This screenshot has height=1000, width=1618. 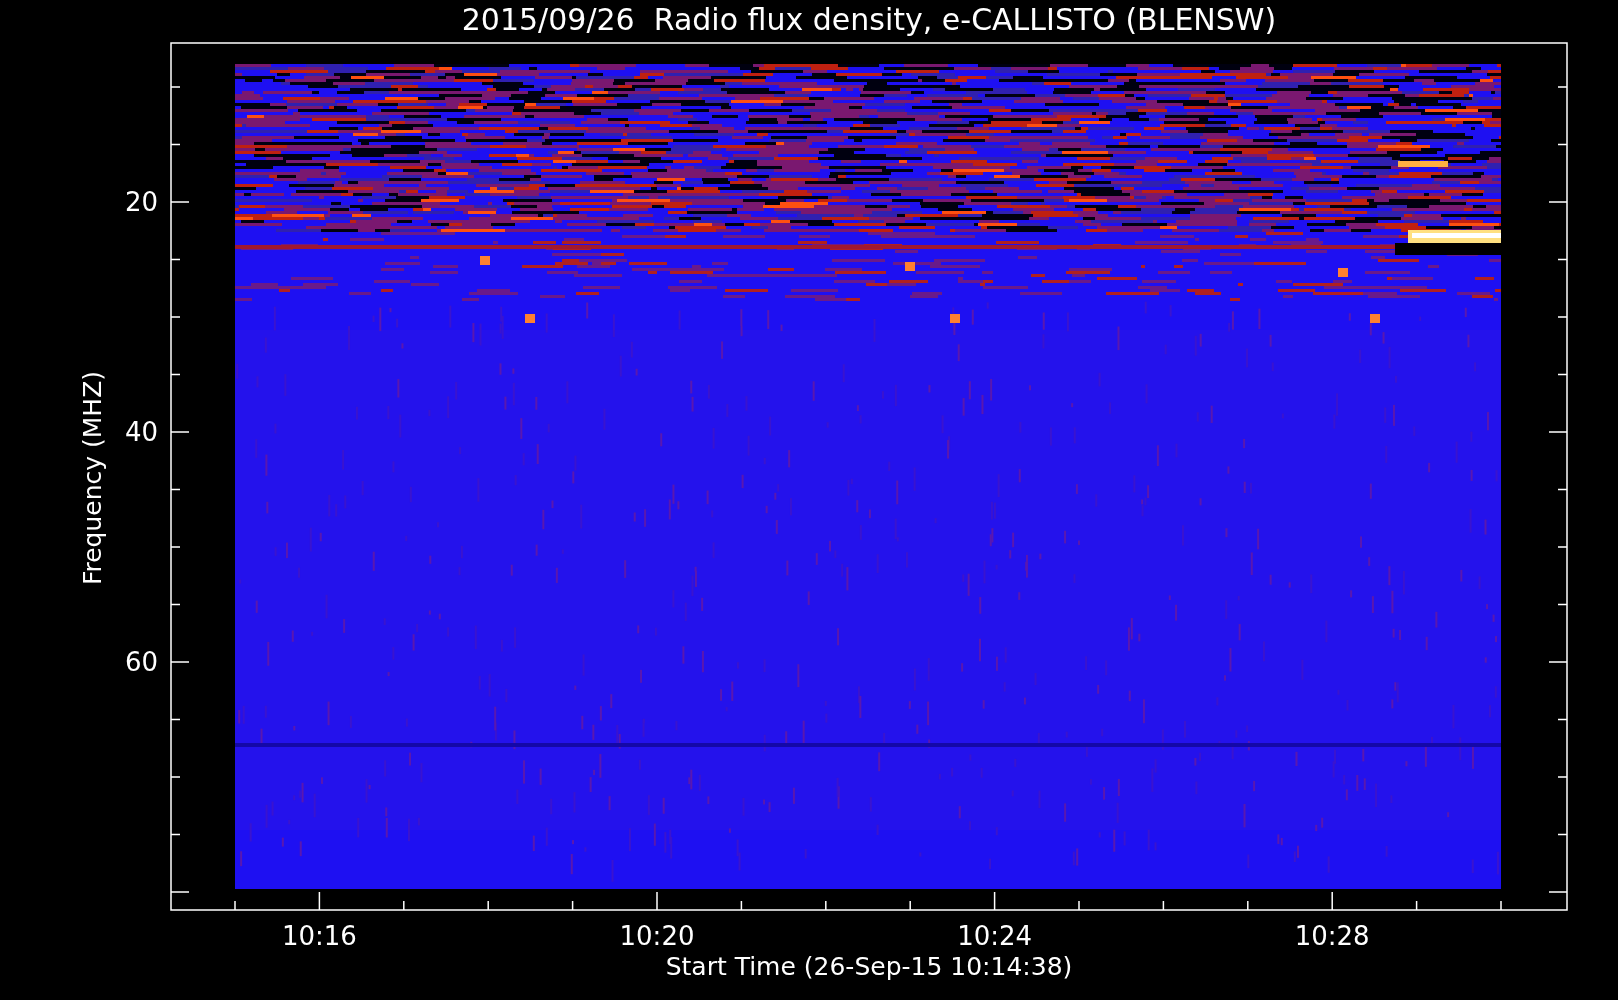 I want to click on tick-label: 10:24, so click(x=995, y=936).